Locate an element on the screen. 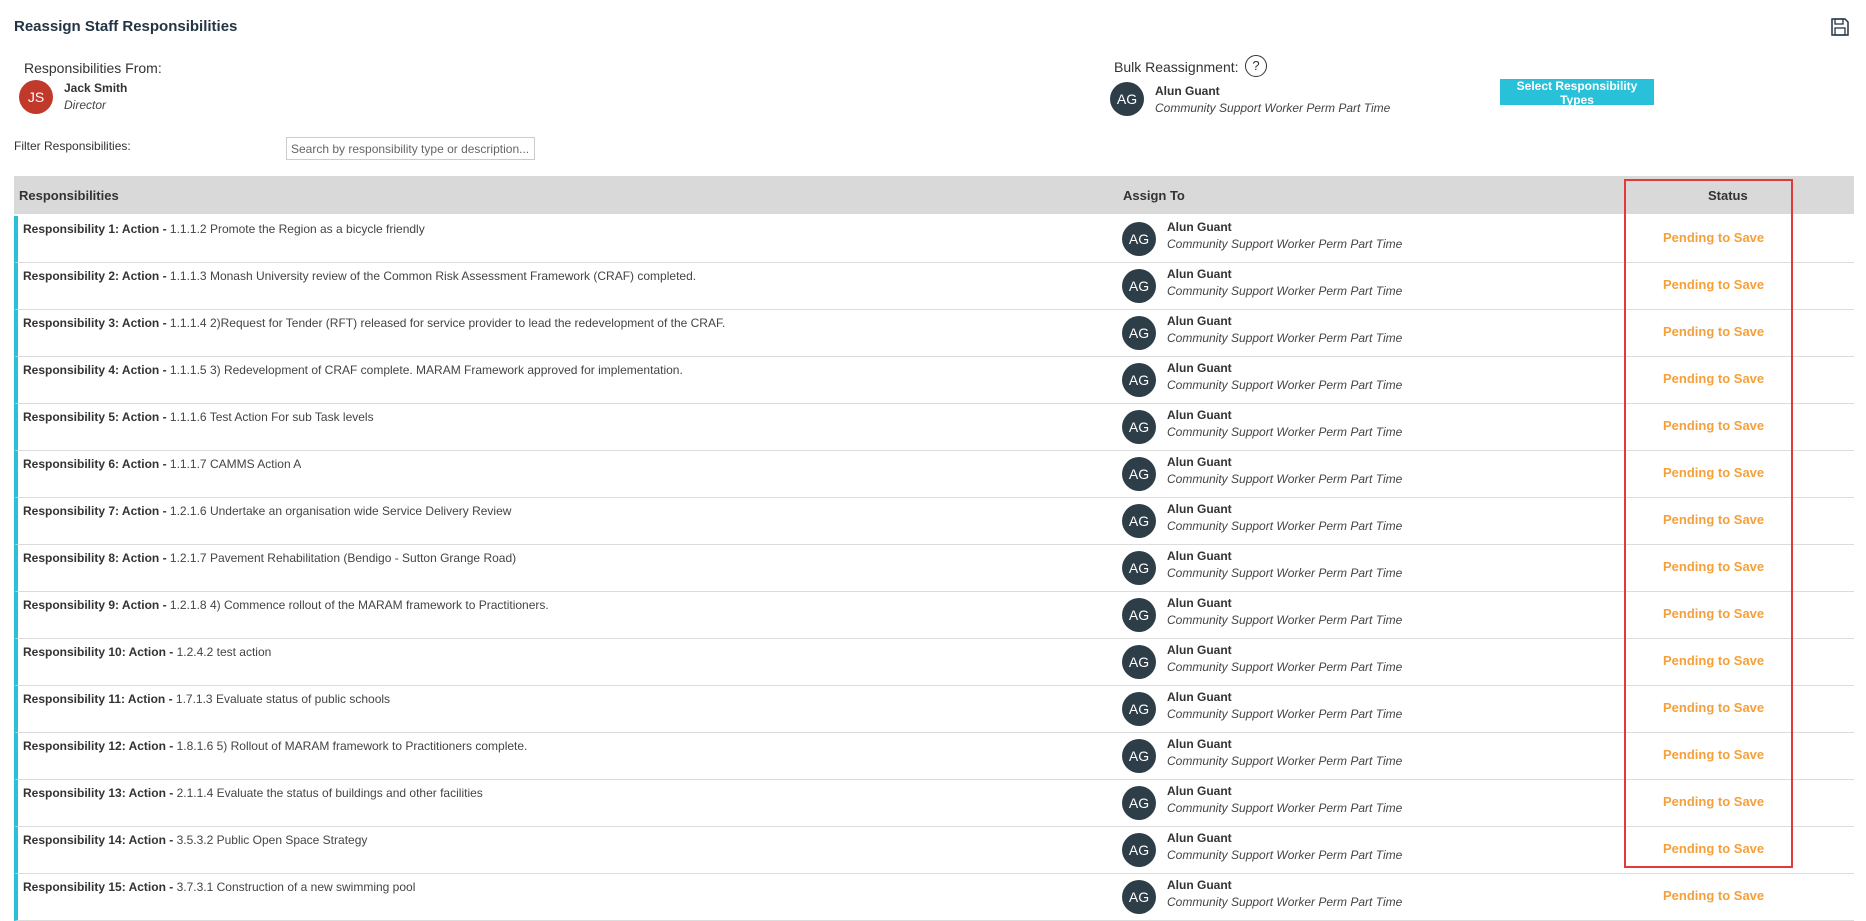  header-responsibilities: Responsibilities is located at coordinates (69, 195).